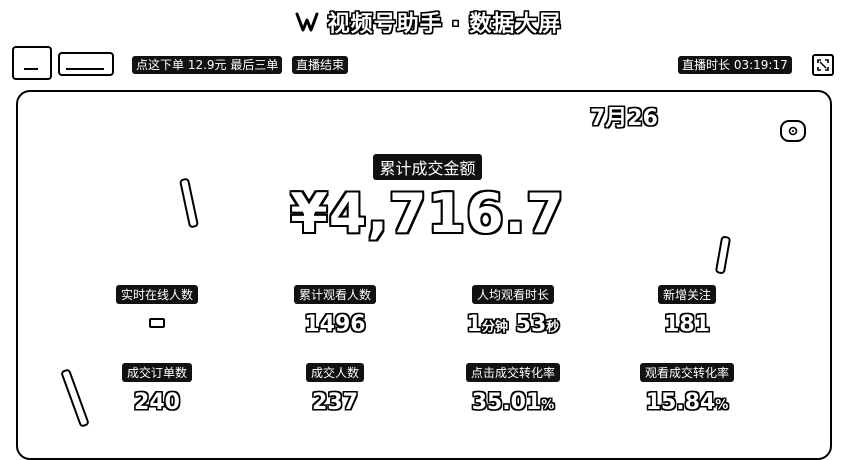 Image resolution: width=855 pixels, height=460 pixels. Describe the element at coordinates (157, 388) in the screenshot. I see `metric-orders: 成交订单数 240` at that location.